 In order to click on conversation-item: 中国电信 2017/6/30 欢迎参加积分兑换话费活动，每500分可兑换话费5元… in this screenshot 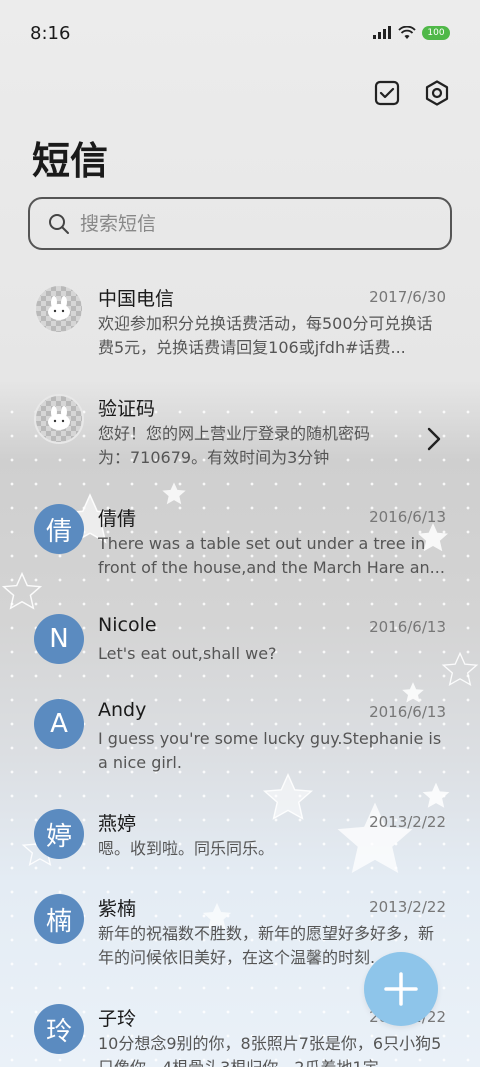, I will do `click(240, 322)`.